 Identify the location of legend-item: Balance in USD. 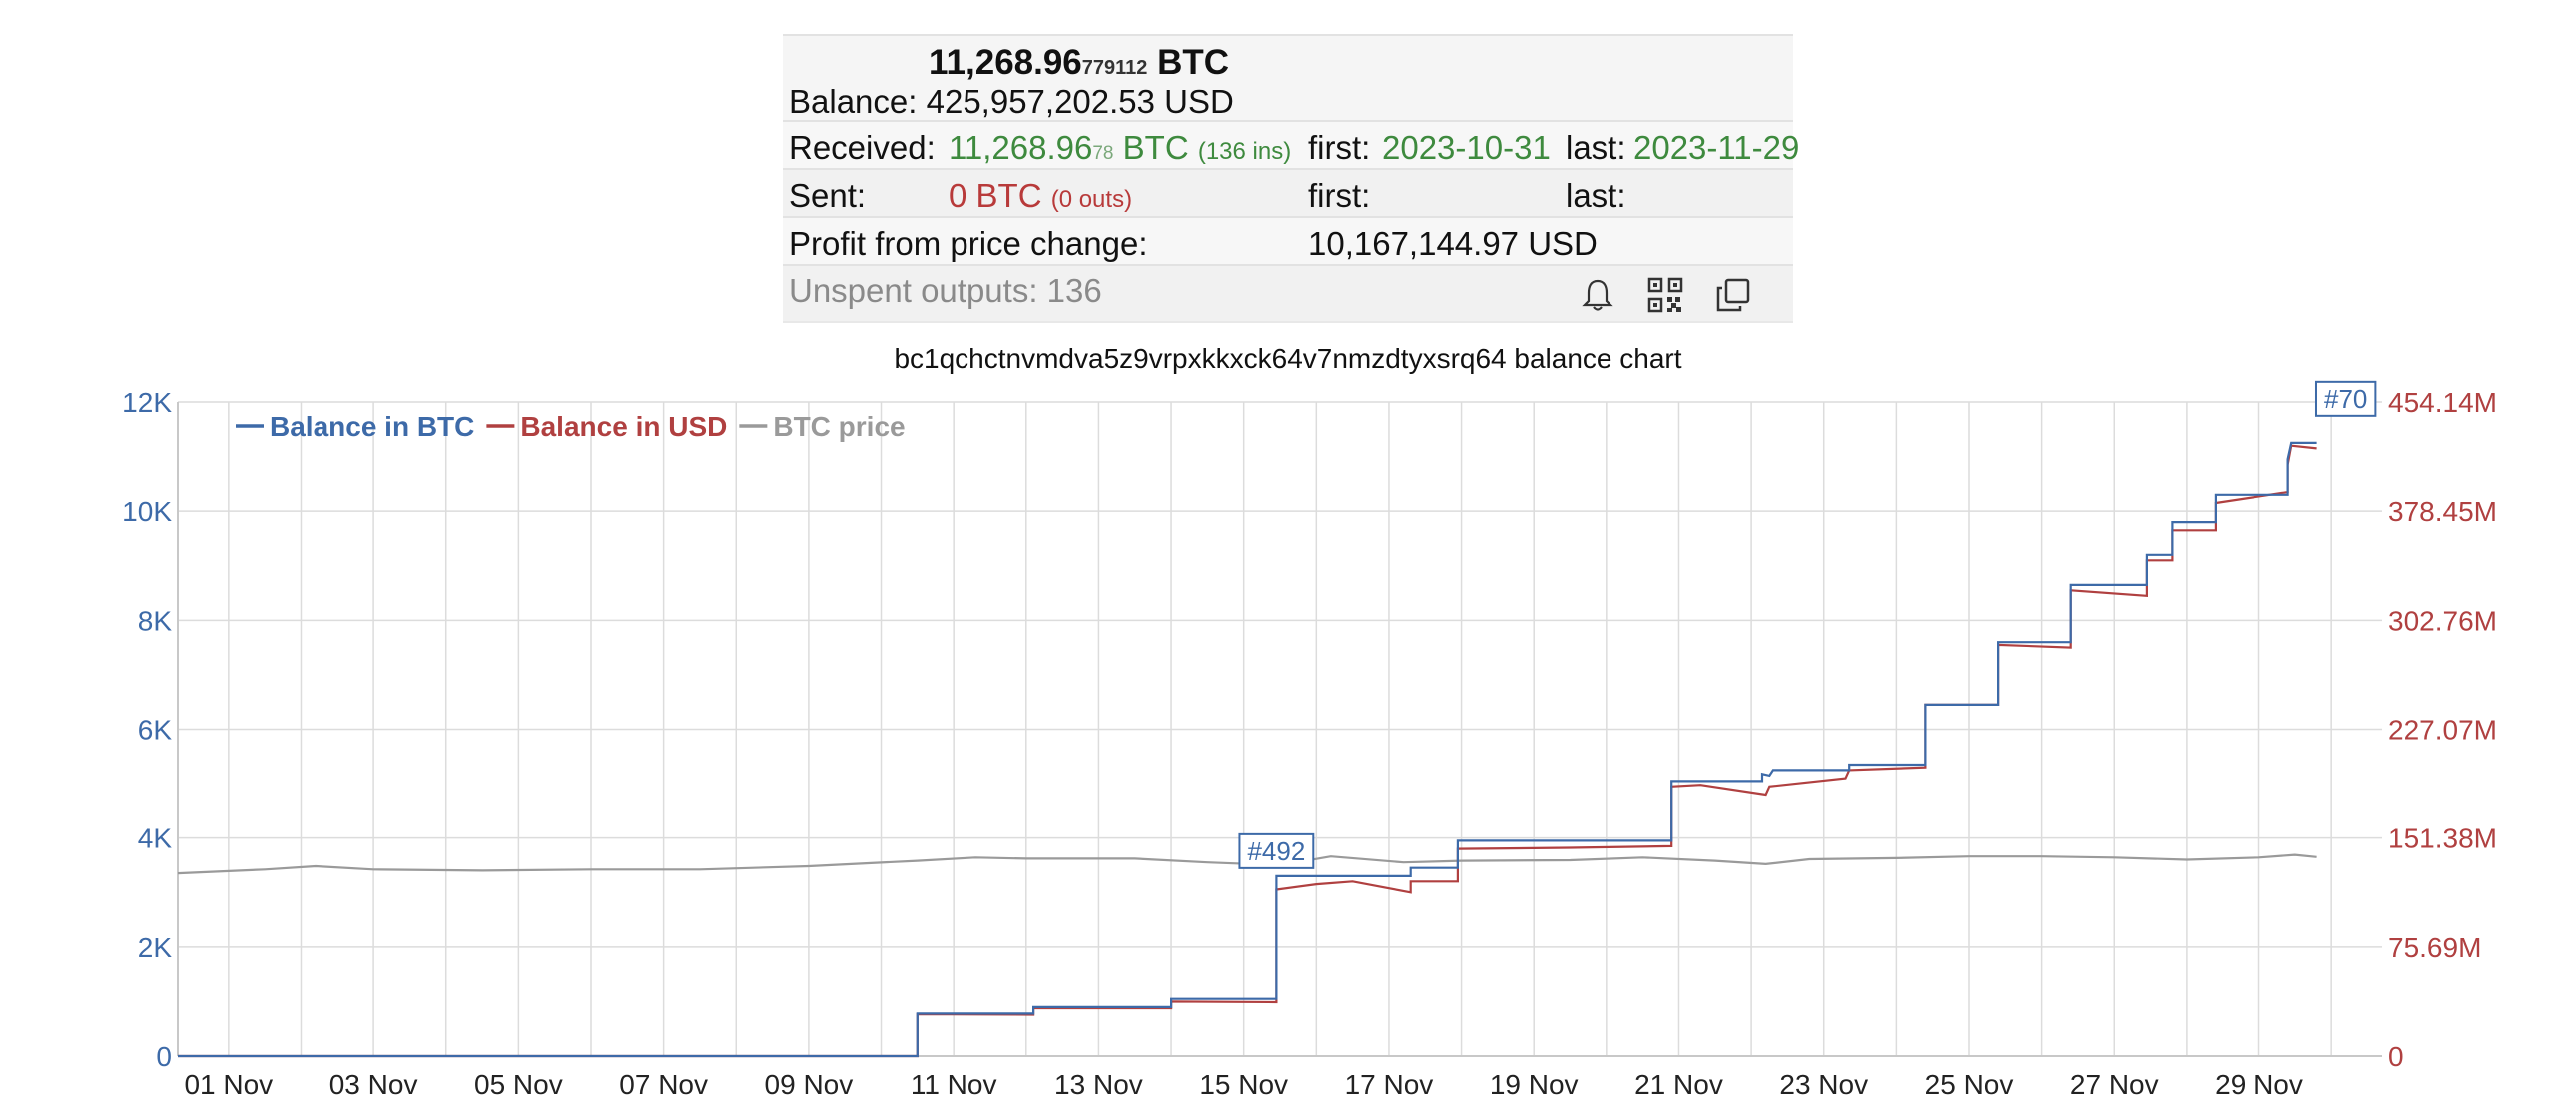
(623, 426).